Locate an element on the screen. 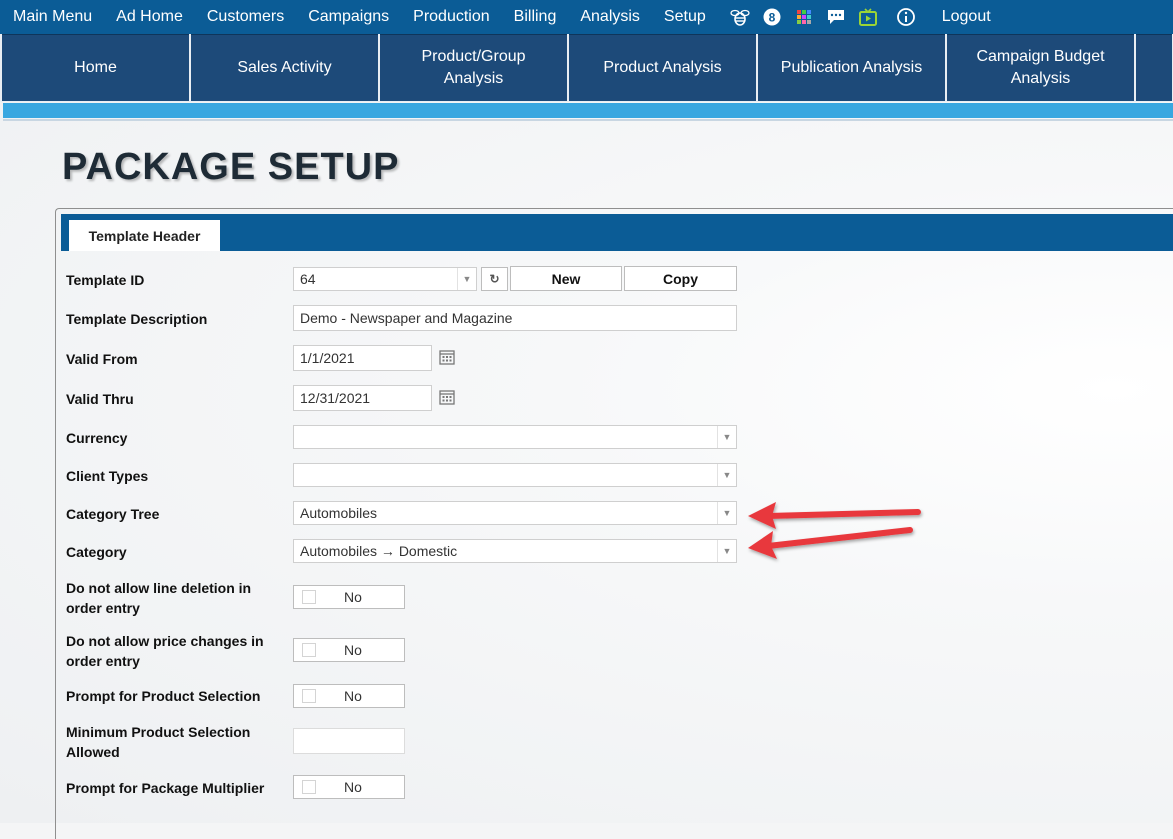 This screenshot has width=1173, height=839. chat-icon is located at coordinates (836, 17).